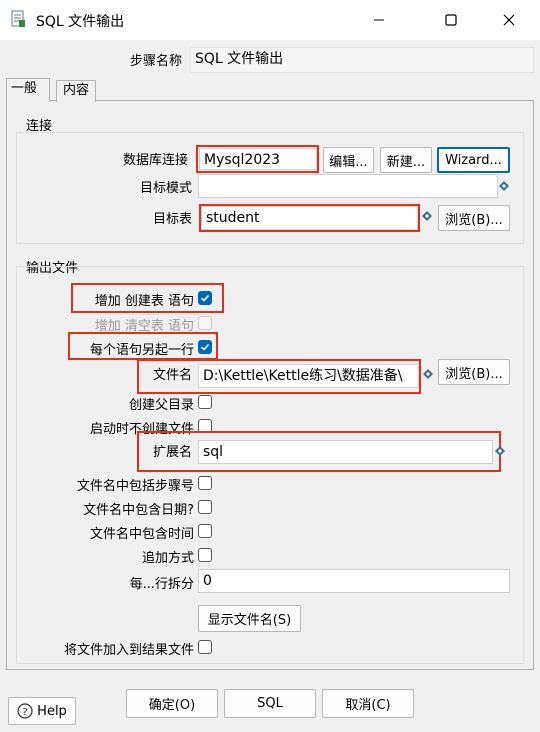 The width and height of the screenshot is (540, 732). What do you see at coordinates (205, 647) in the screenshot?
I see `add-to-result-checkbox` at bounding box center [205, 647].